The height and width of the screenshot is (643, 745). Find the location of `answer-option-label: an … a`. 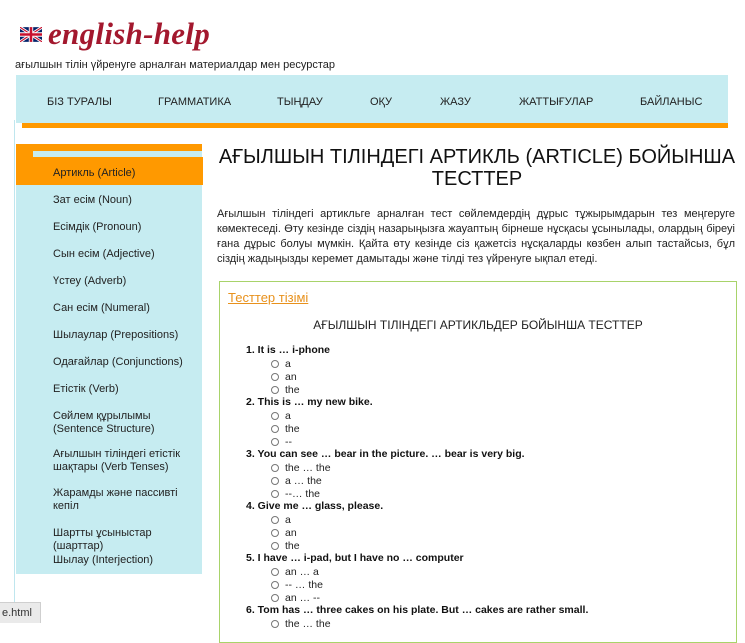

answer-option-label: an … a is located at coordinates (302, 571).